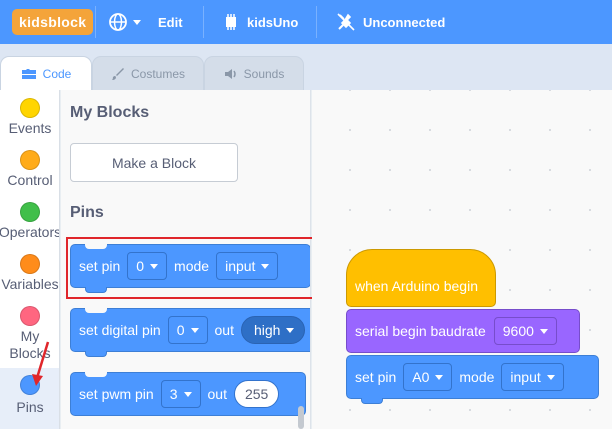 The width and height of the screenshot is (612, 429). What do you see at coordinates (30, 160) in the screenshot?
I see `control-color-dot` at bounding box center [30, 160].